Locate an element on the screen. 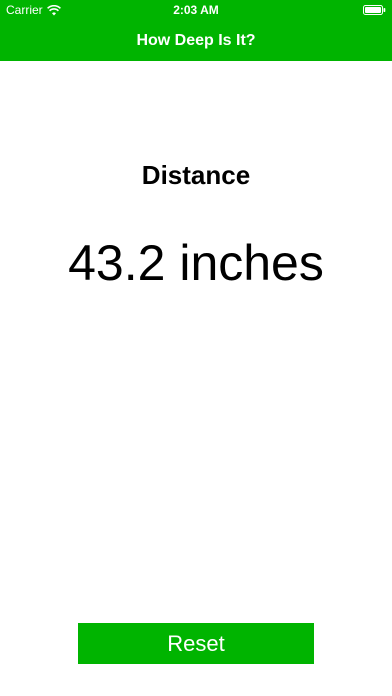 Image resolution: width=392 pixels, height=696 pixels. nav-title: How Deep Is It? is located at coordinates (196, 40).